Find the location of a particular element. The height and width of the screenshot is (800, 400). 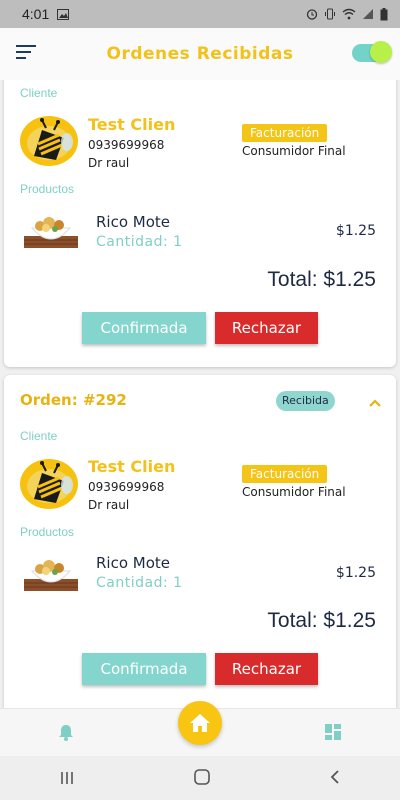

recent-apps-icon is located at coordinates (67, 778).